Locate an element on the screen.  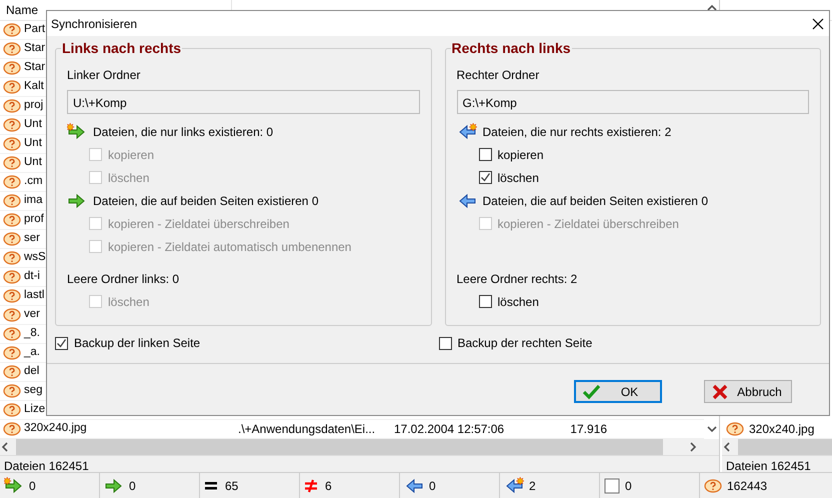
file-name: wsS is located at coordinates (35, 258).